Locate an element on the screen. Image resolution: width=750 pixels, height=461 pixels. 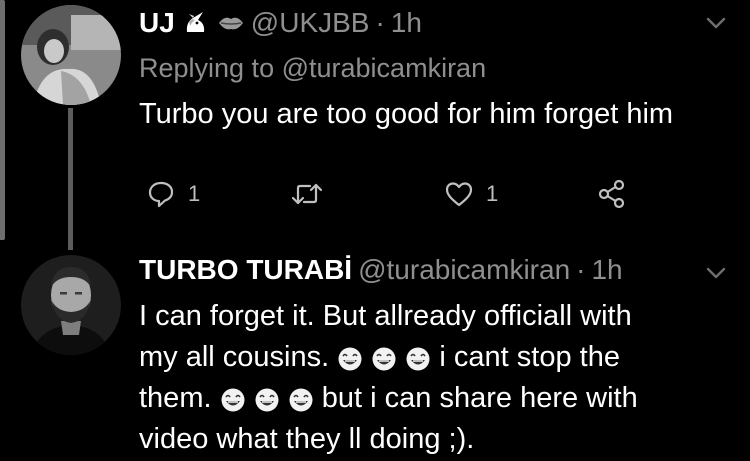
tweet-header: TURBO TURABİ @turabicamkiran · 1h is located at coordinates (381, 270).